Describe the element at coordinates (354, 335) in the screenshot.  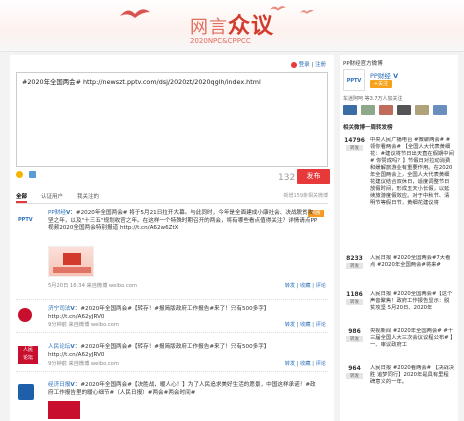
I see `rank-count: 986 转发` at that location.